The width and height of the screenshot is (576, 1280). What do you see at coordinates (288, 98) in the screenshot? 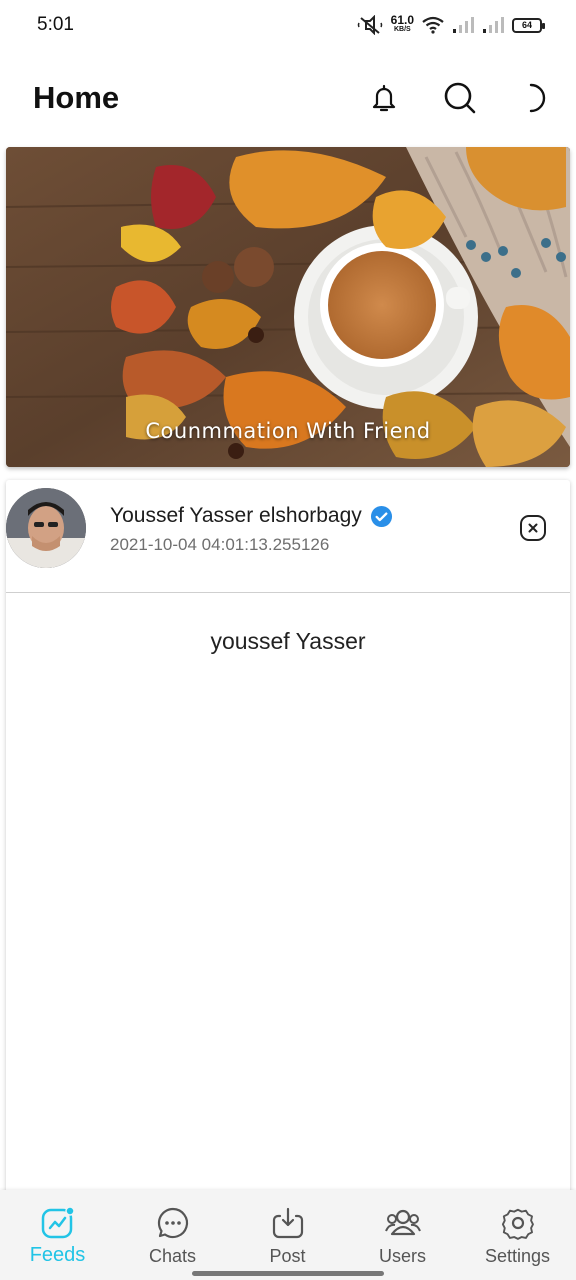
I see `app-header: Home` at bounding box center [288, 98].